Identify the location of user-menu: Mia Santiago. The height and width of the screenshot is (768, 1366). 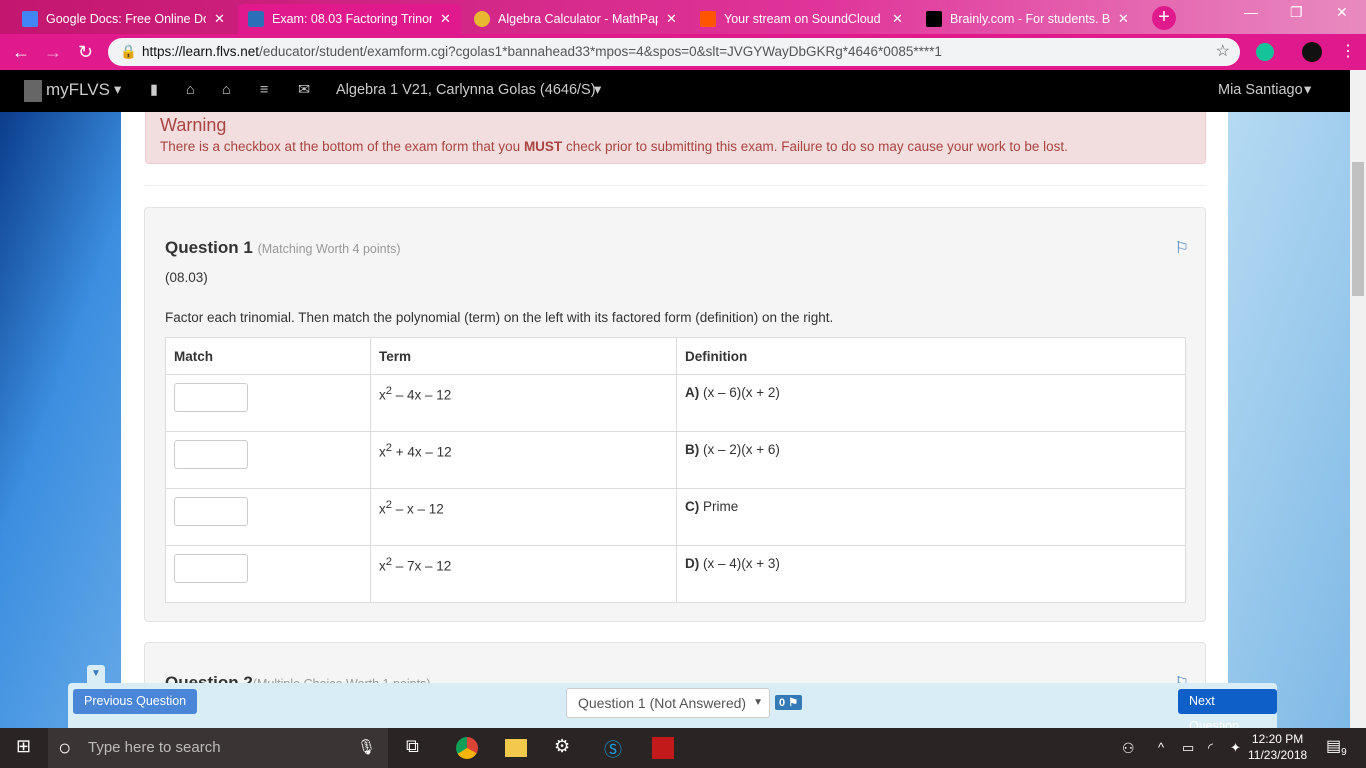
(1260, 90).